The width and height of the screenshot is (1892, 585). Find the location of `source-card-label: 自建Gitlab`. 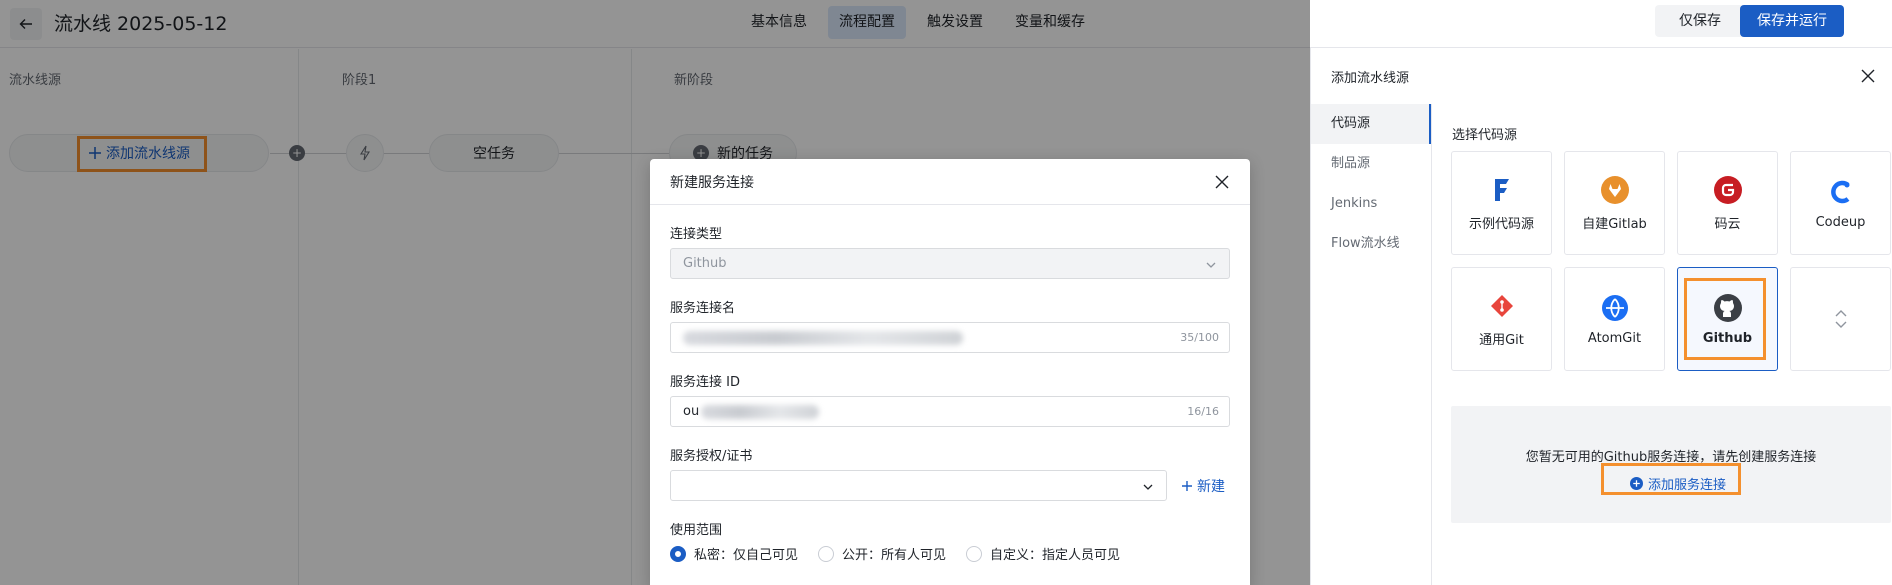

source-card-label: 自建Gitlab is located at coordinates (1614, 224).